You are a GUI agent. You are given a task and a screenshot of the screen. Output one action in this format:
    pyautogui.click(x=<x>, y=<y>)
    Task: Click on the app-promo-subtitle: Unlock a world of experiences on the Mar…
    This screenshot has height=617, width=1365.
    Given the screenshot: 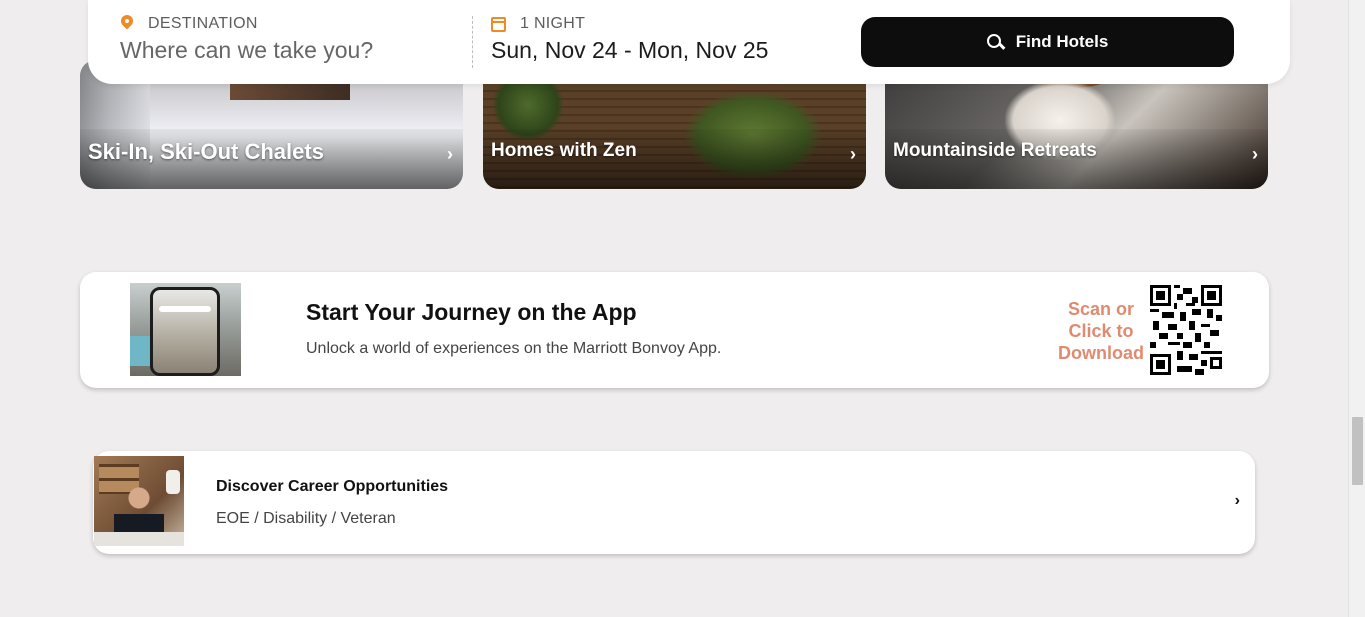 What is the action you would take?
    pyautogui.click(x=514, y=348)
    